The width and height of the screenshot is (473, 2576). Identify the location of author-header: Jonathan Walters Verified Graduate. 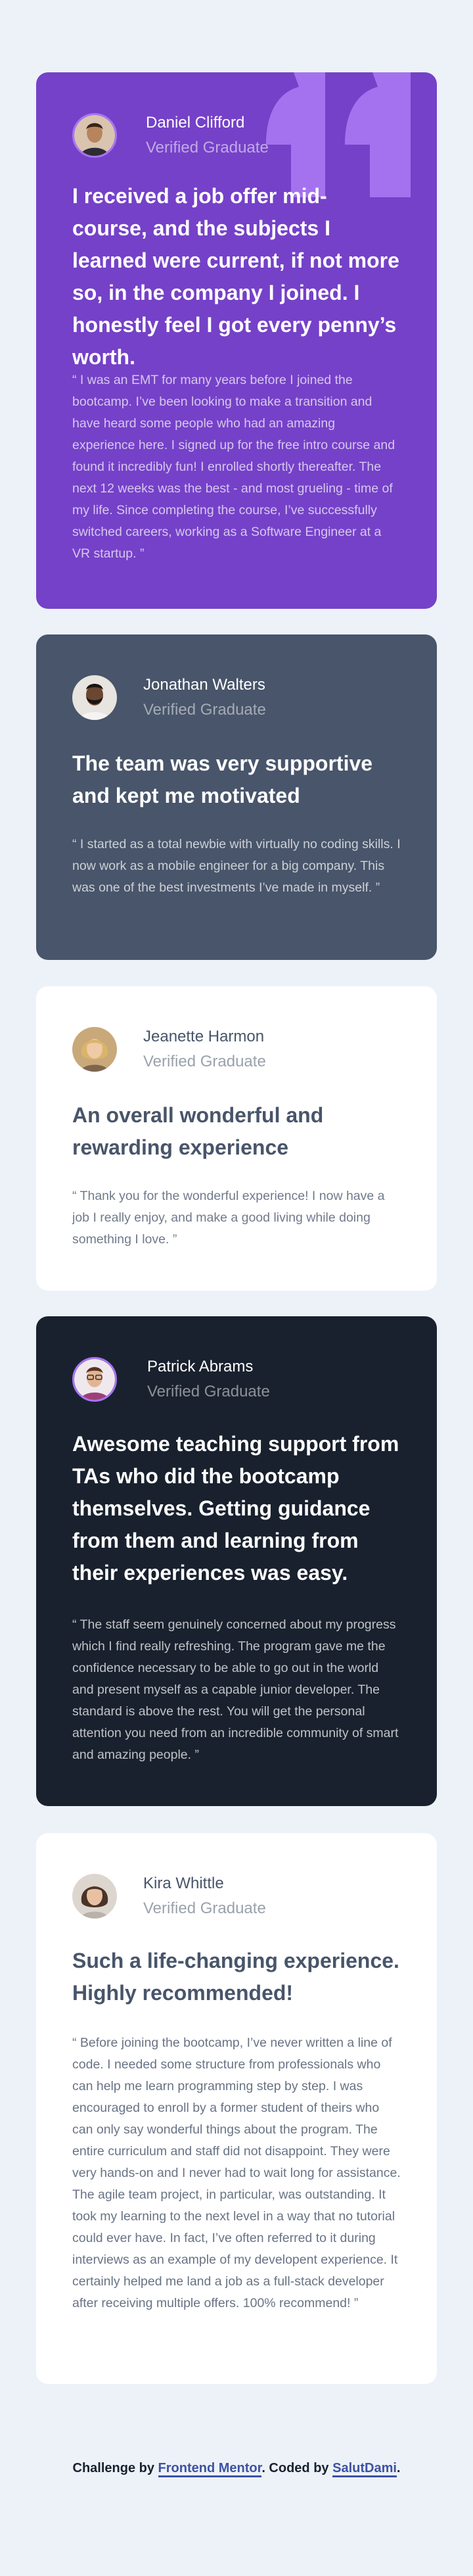
(169, 698).